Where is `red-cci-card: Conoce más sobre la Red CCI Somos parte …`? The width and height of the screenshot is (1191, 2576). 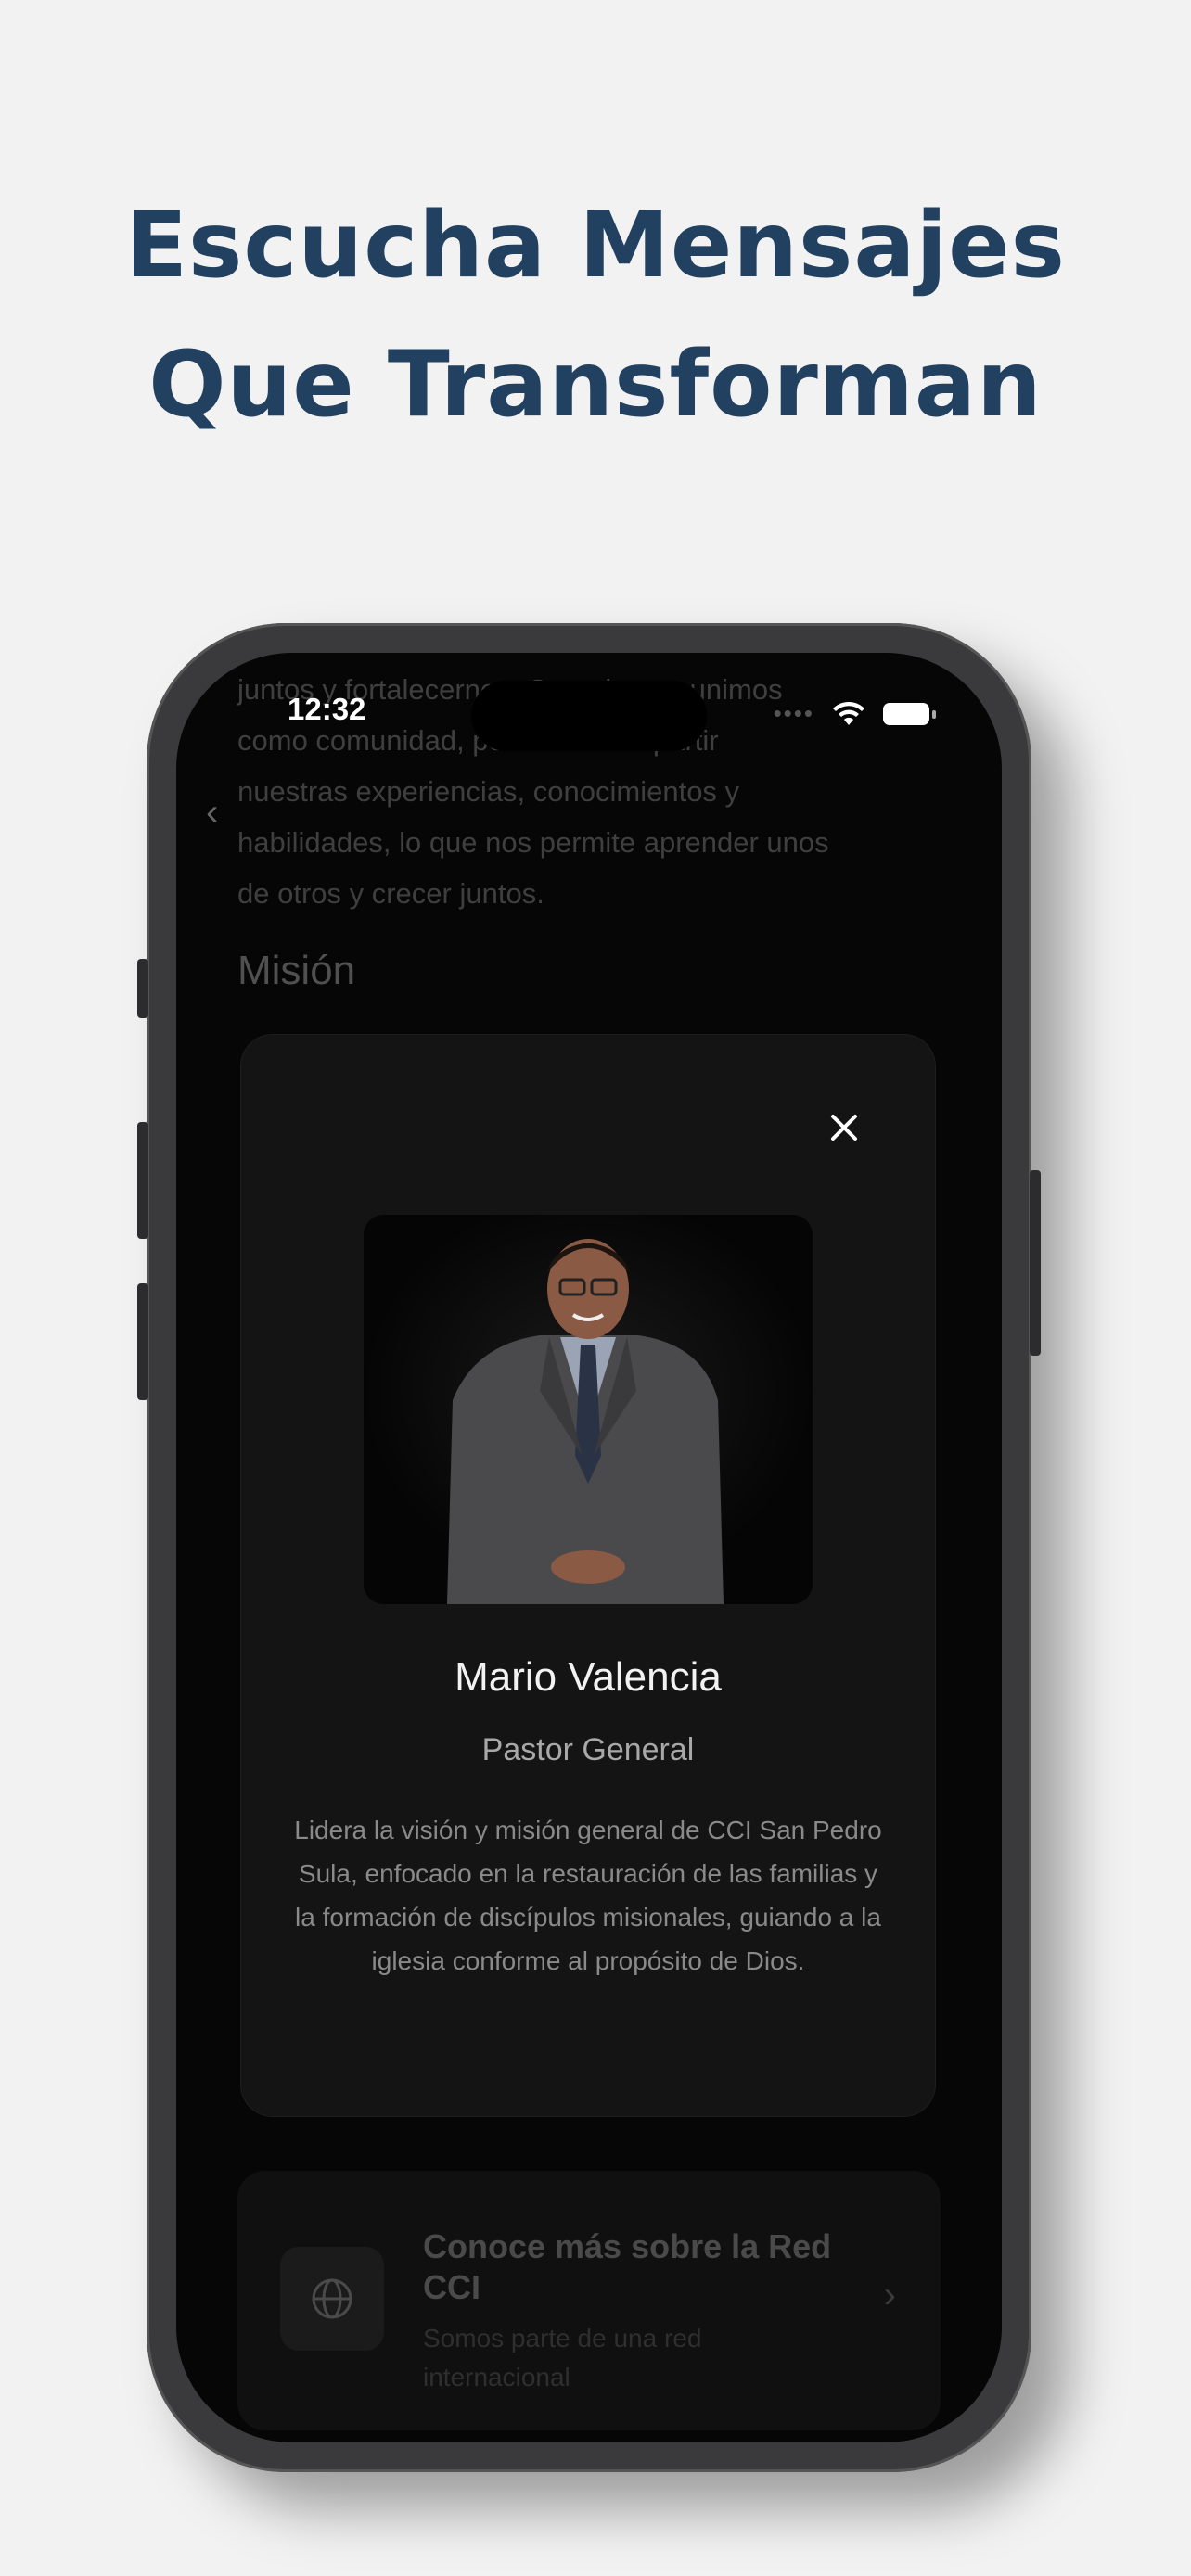 red-cci-card: Conoce más sobre la Red CCI Somos parte … is located at coordinates (589, 2300).